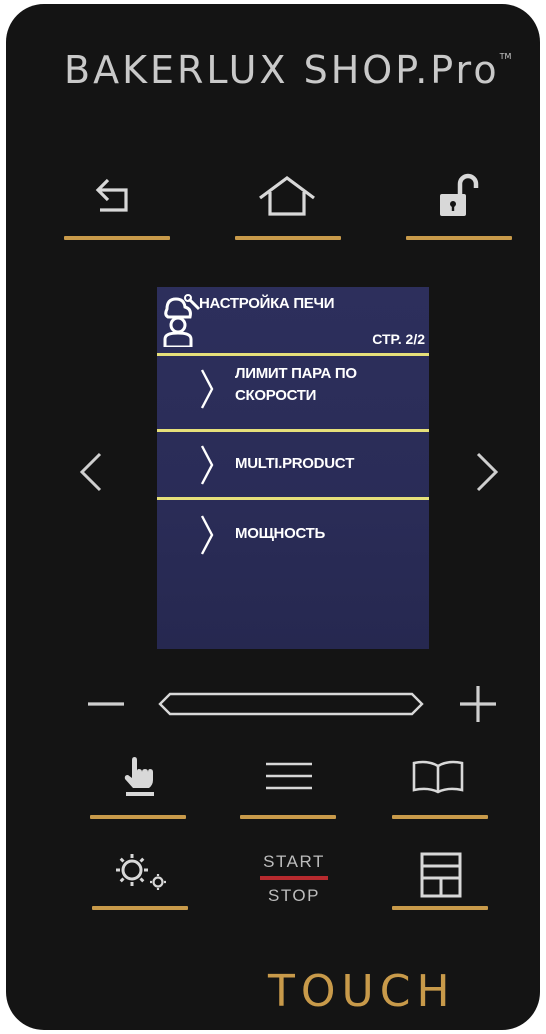  Describe the element at coordinates (459, 194) in the screenshot. I see `unlocked-padlock-icon` at that location.